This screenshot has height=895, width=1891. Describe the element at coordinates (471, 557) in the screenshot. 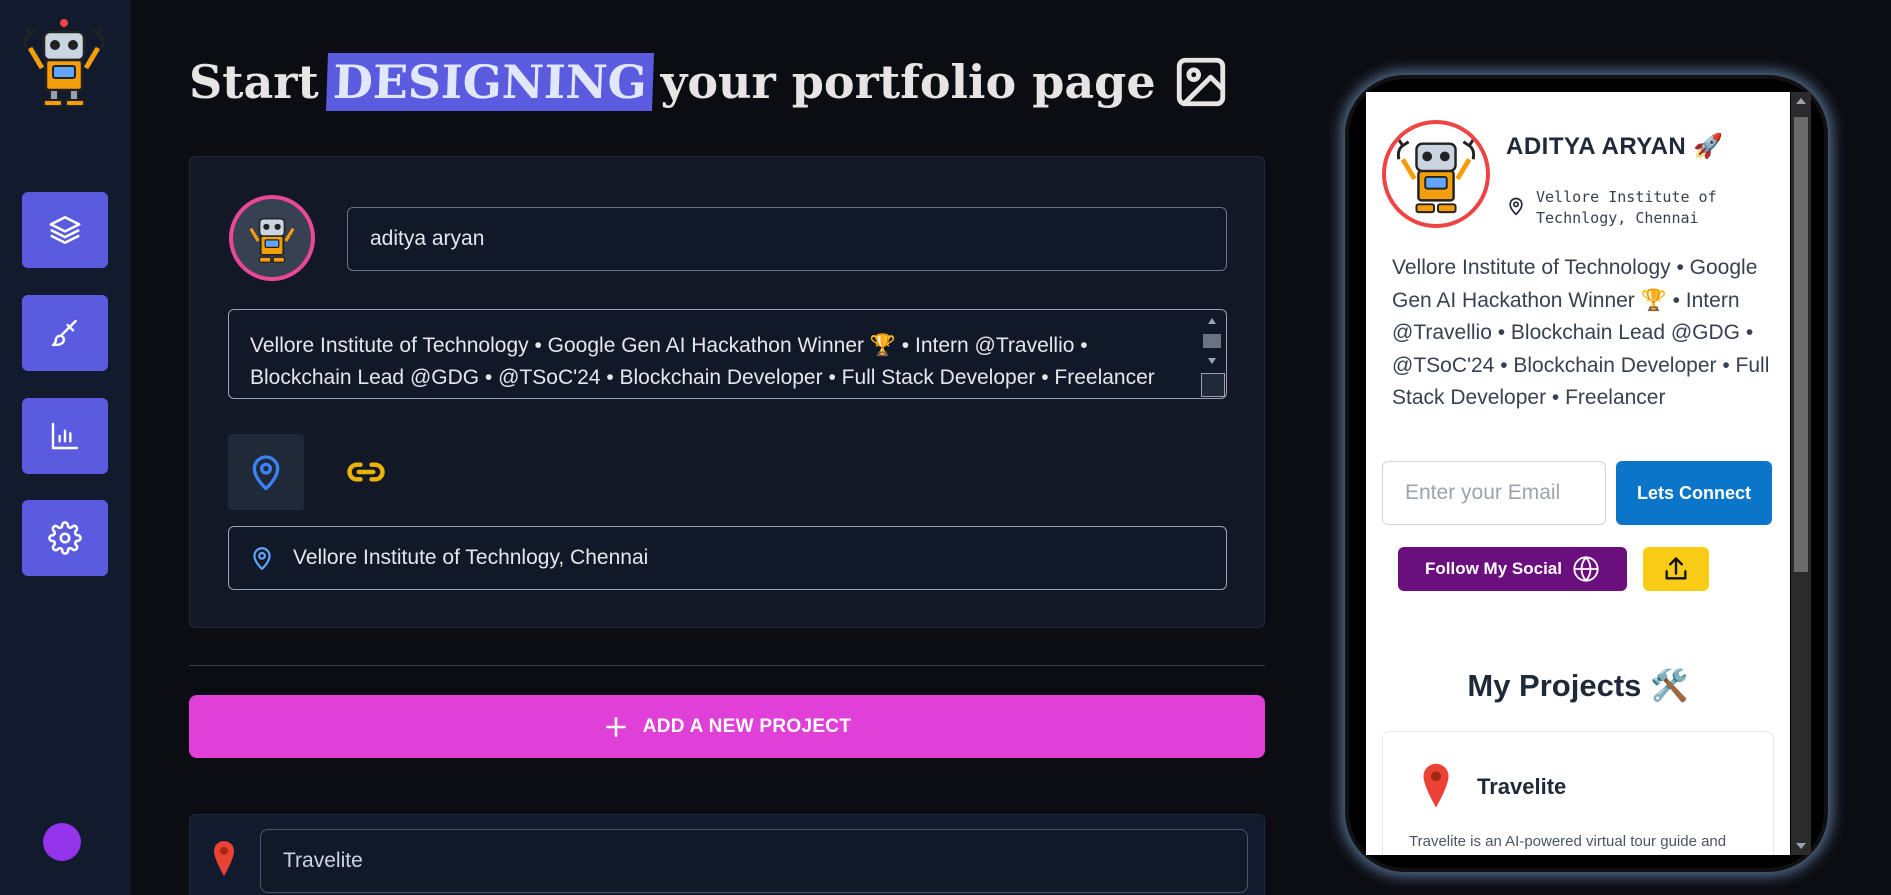

I see `location-value: Vellore Institute of Technlogy, Chennai` at that location.